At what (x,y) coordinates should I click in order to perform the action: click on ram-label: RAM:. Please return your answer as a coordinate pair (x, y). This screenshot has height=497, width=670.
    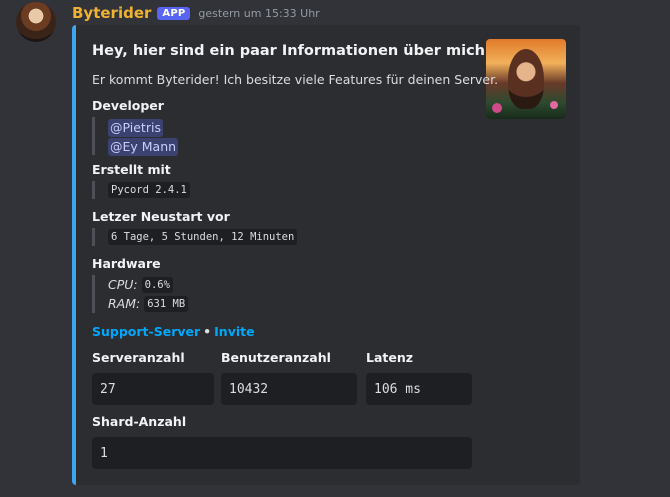
    Looking at the image, I should click on (124, 303).